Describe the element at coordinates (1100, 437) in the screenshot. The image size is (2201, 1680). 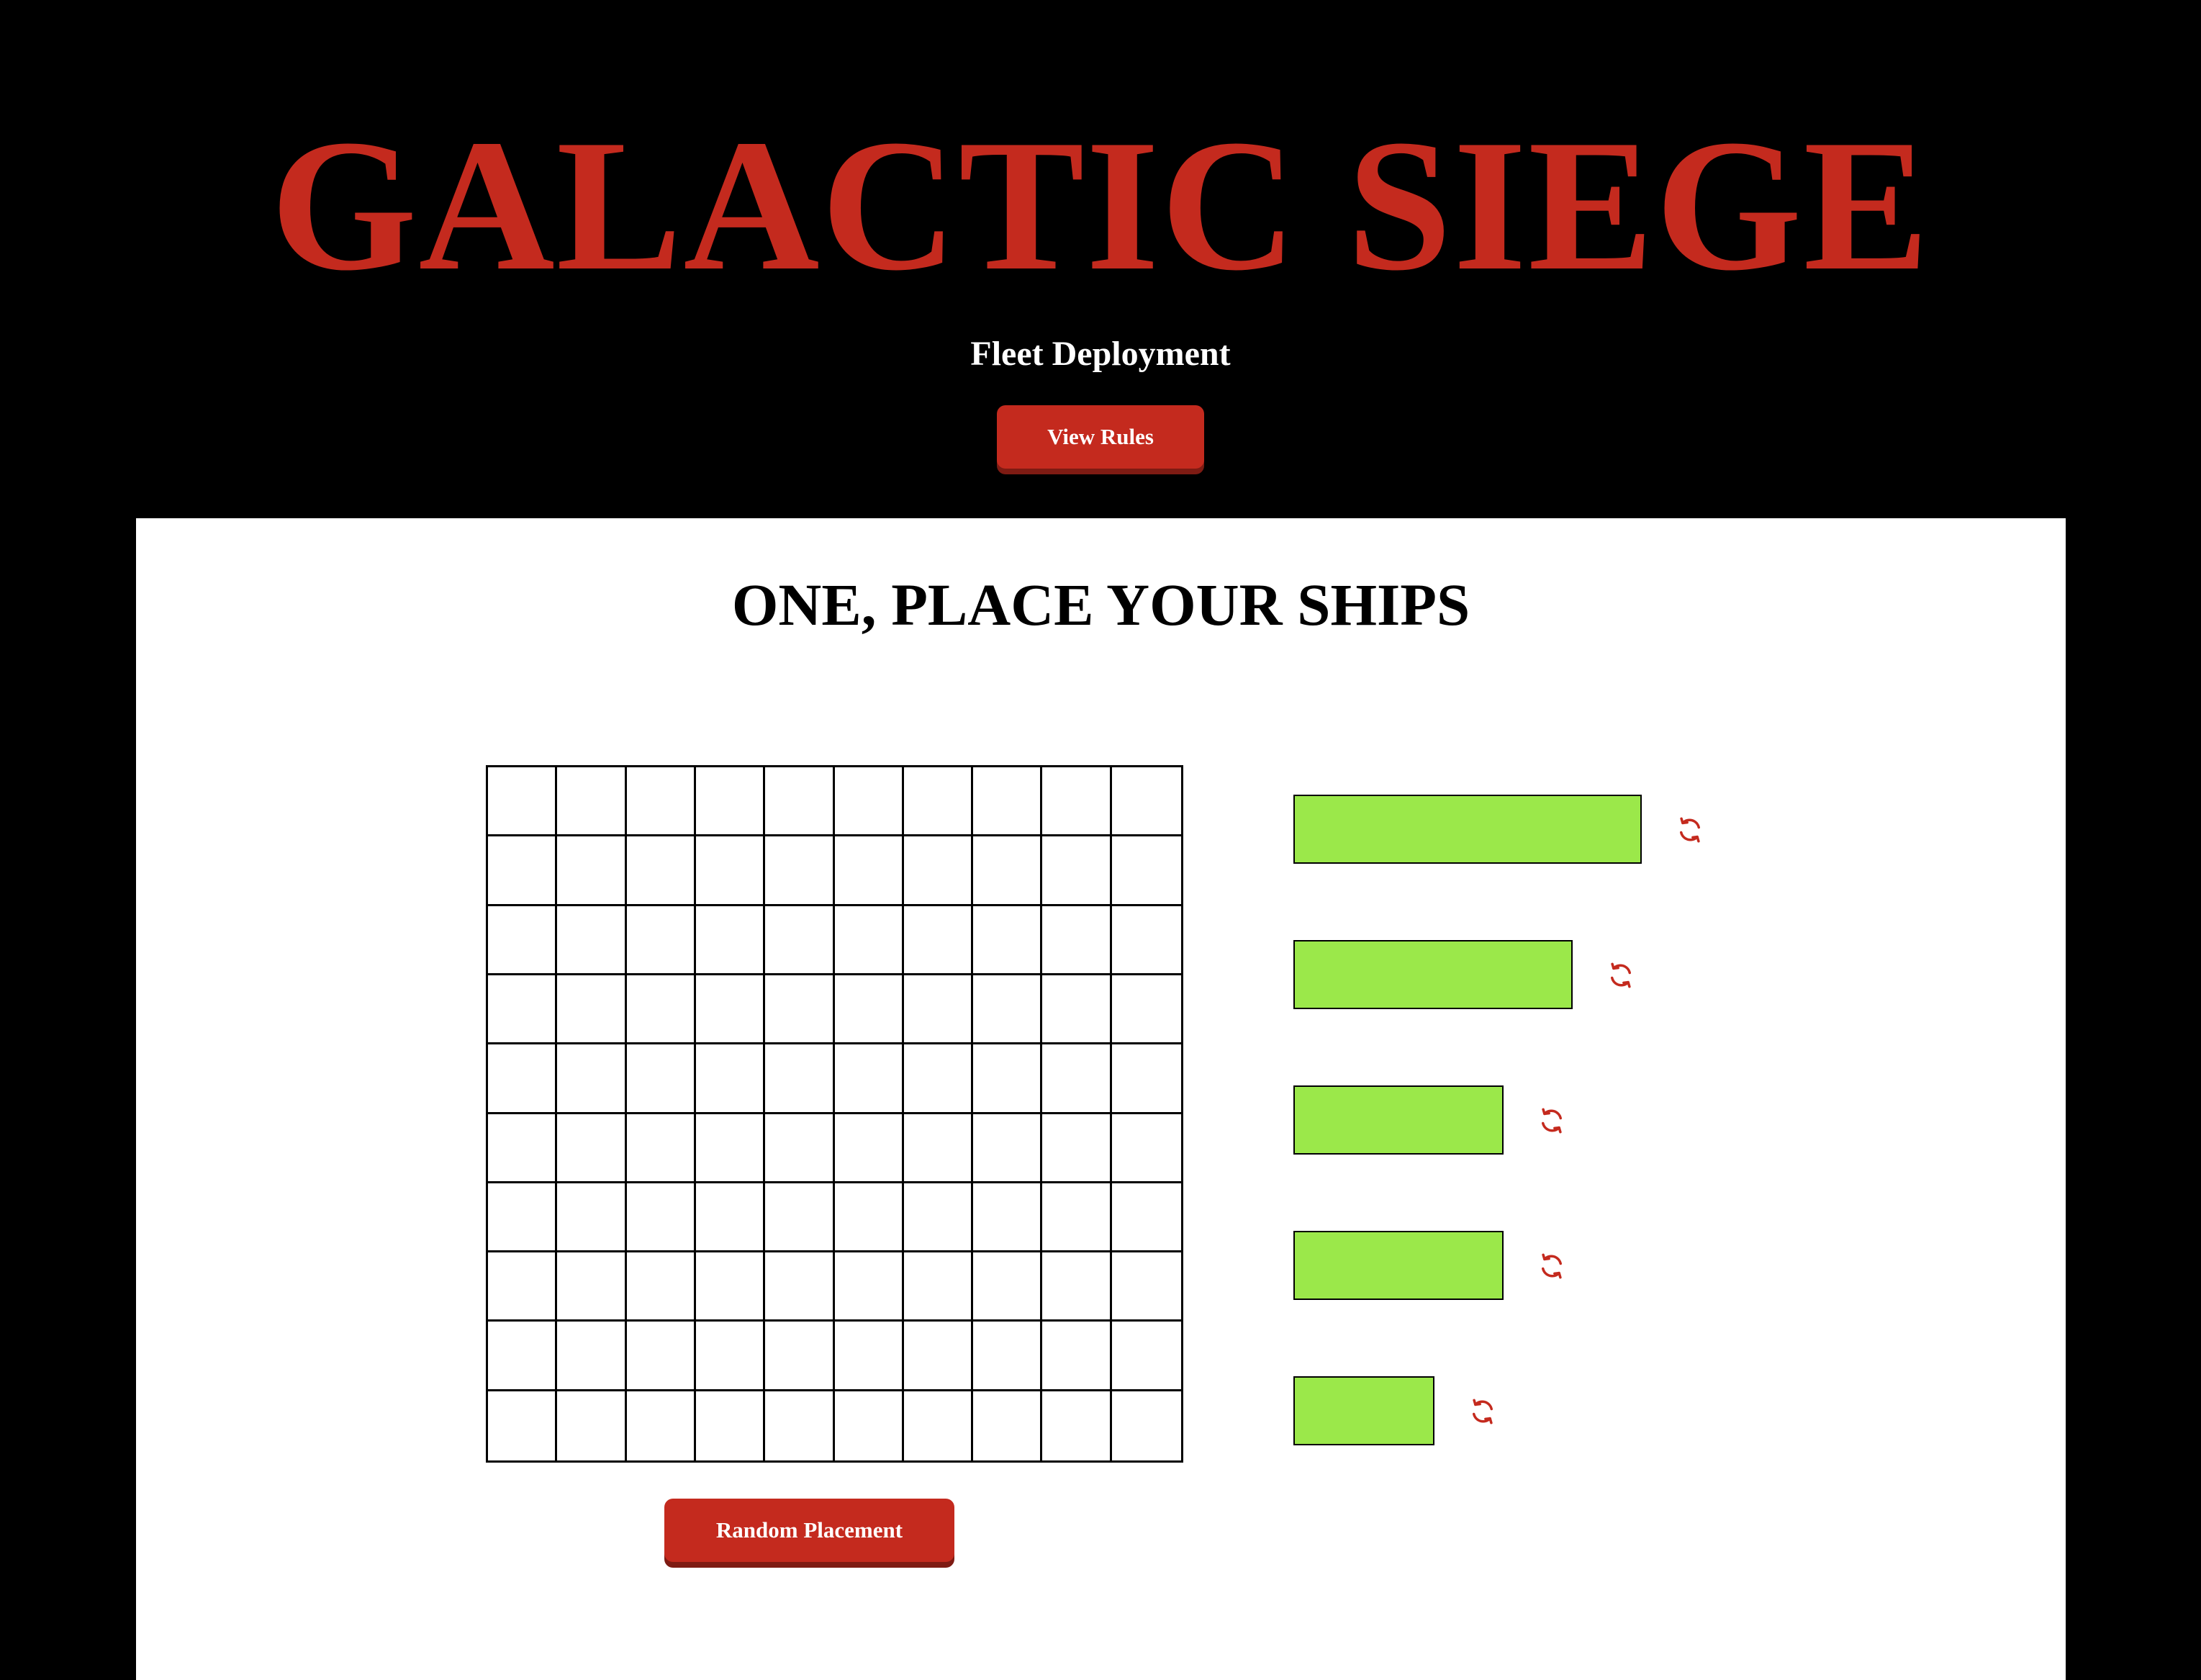
I see `view-rules-button: View Rules` at that location.